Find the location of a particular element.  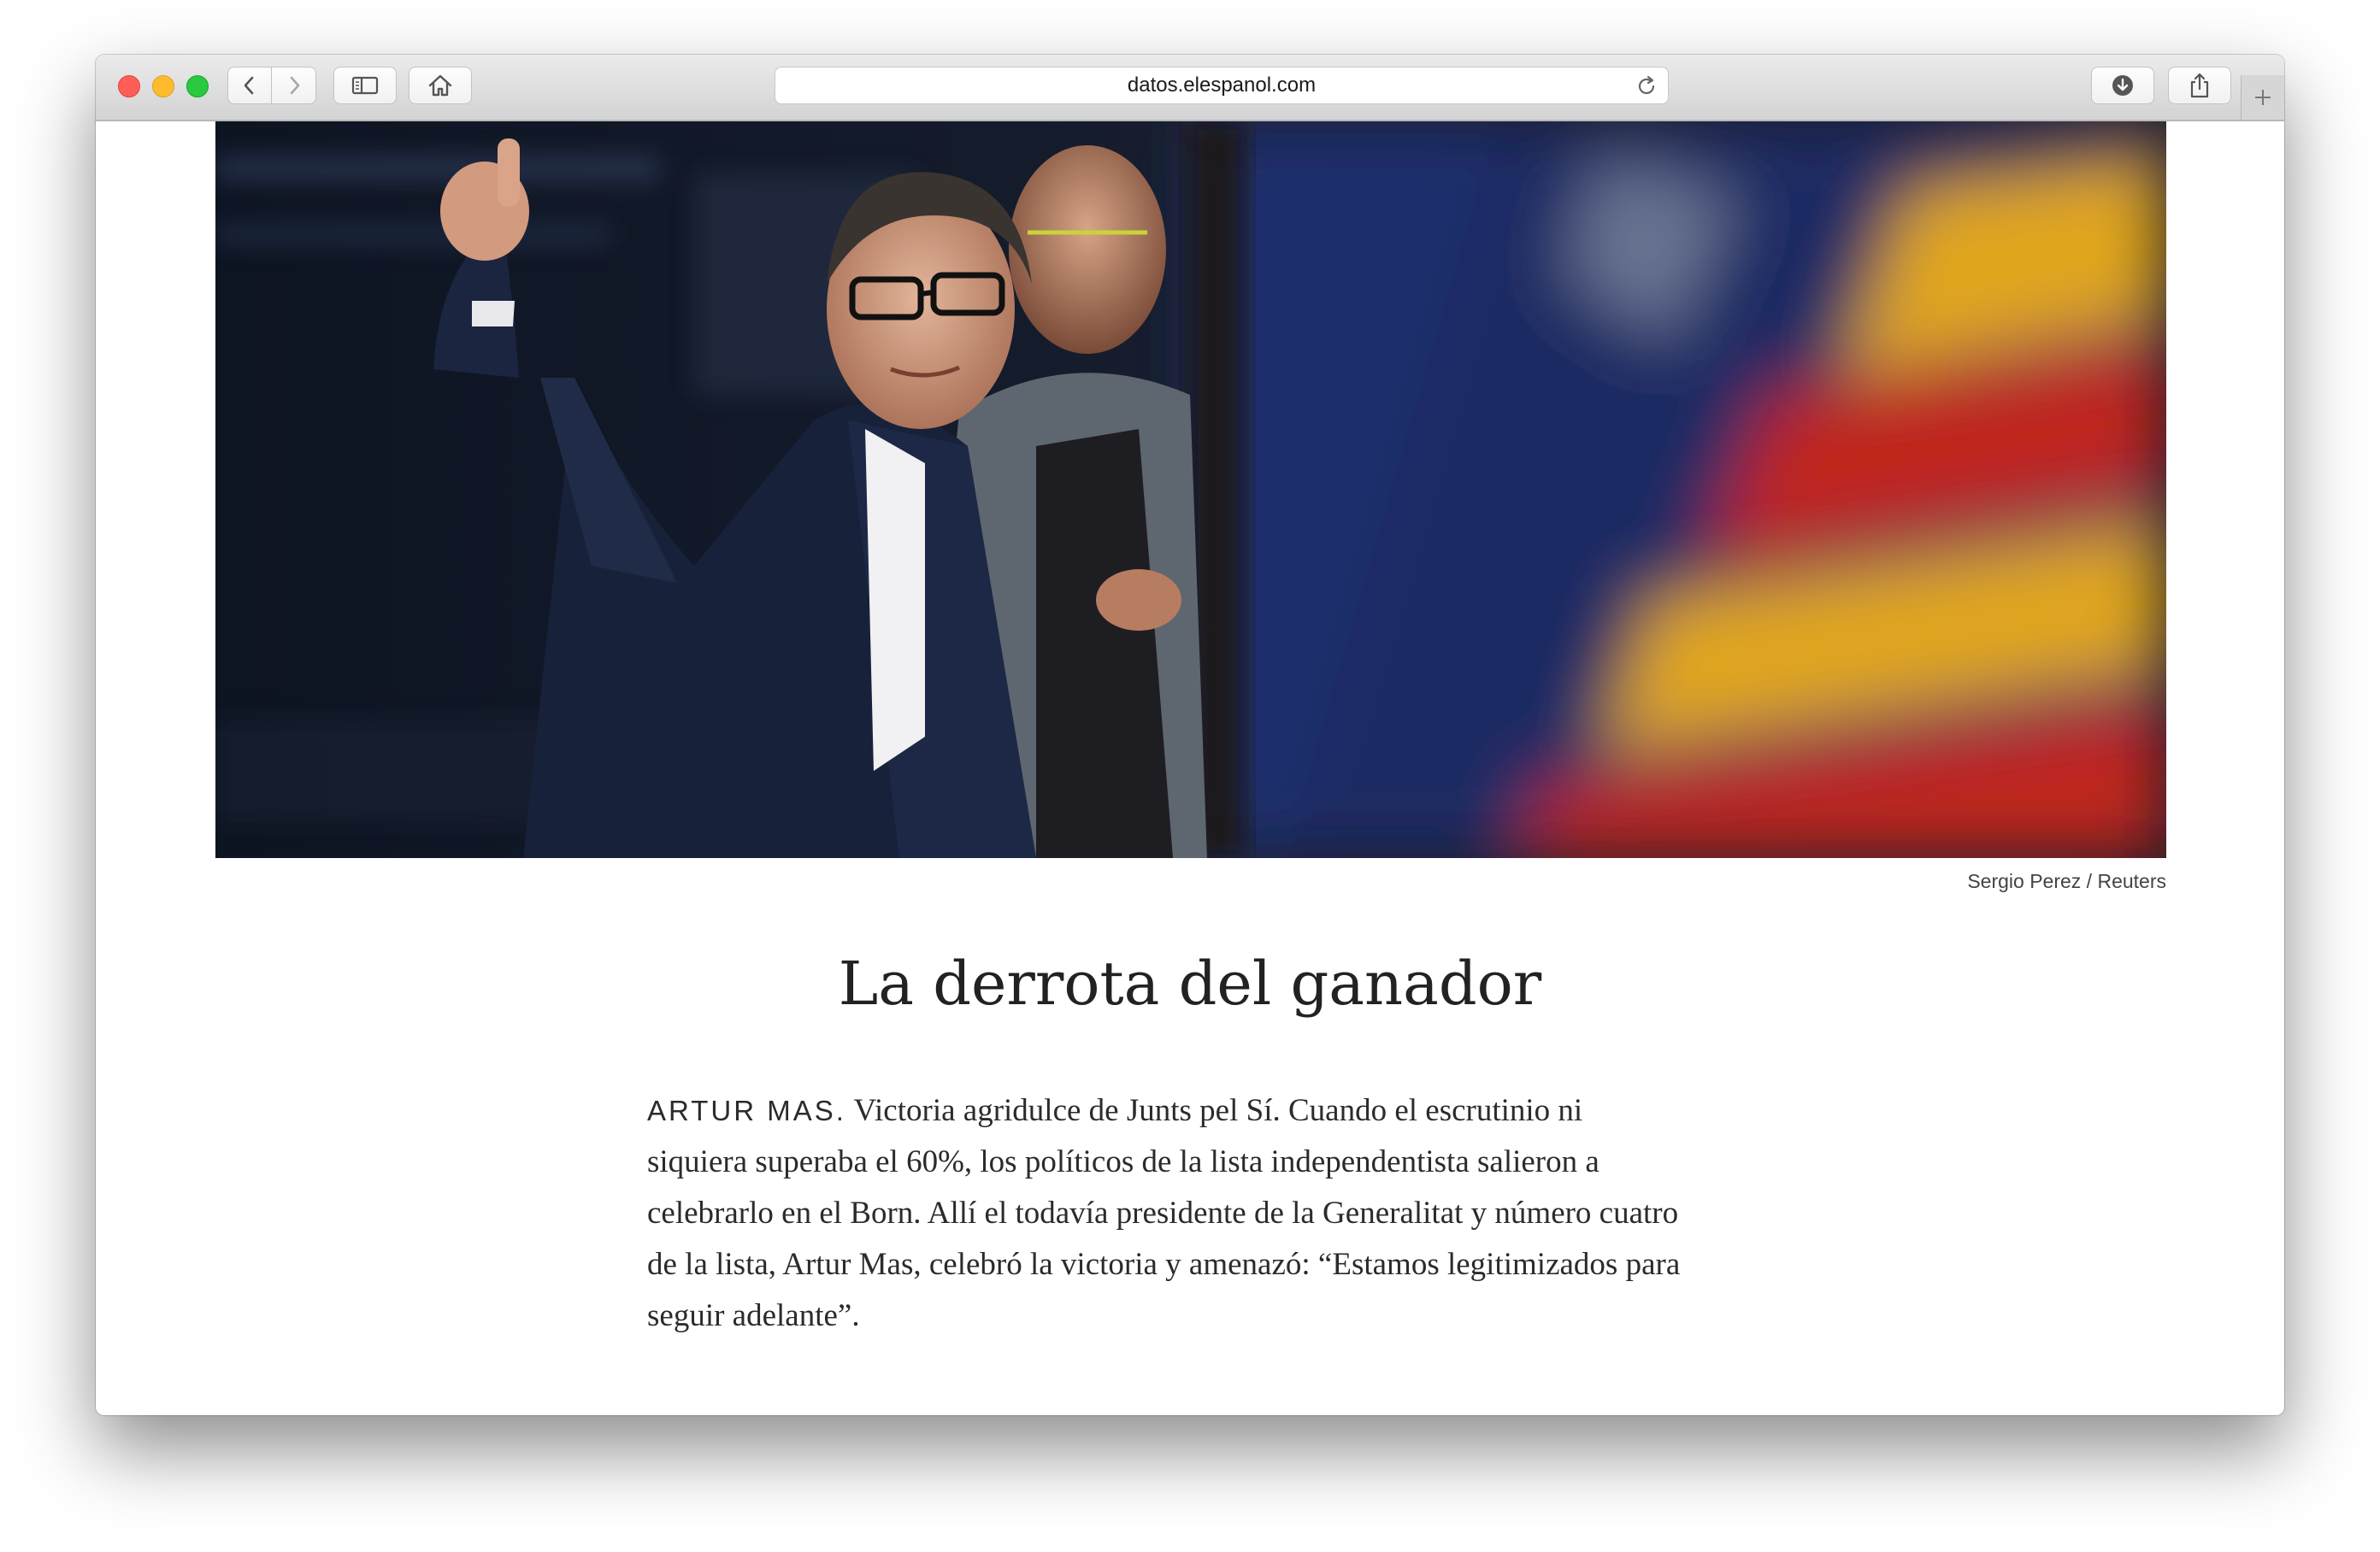

new-tab-button is located at coordinates (2263, 97).